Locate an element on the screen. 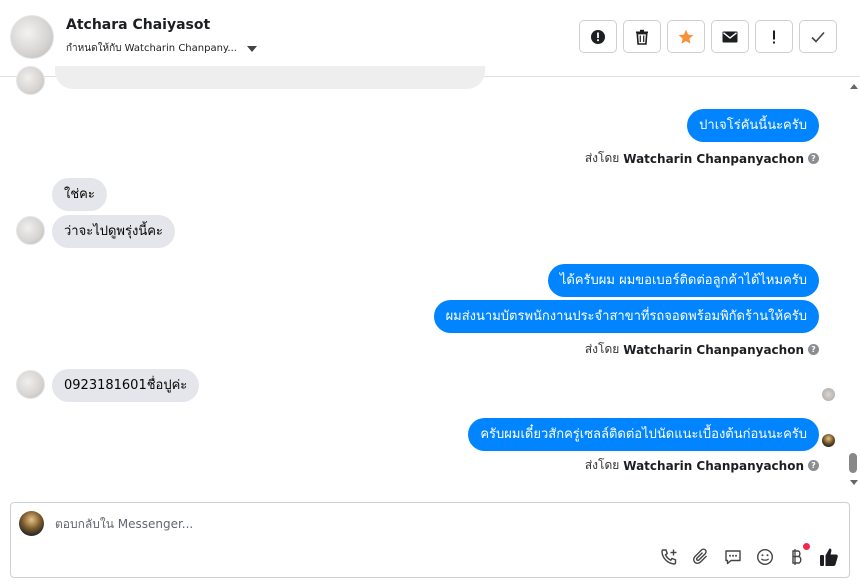 The image size is (860, 586). attach-file-button is located at coordinates (701, 557).